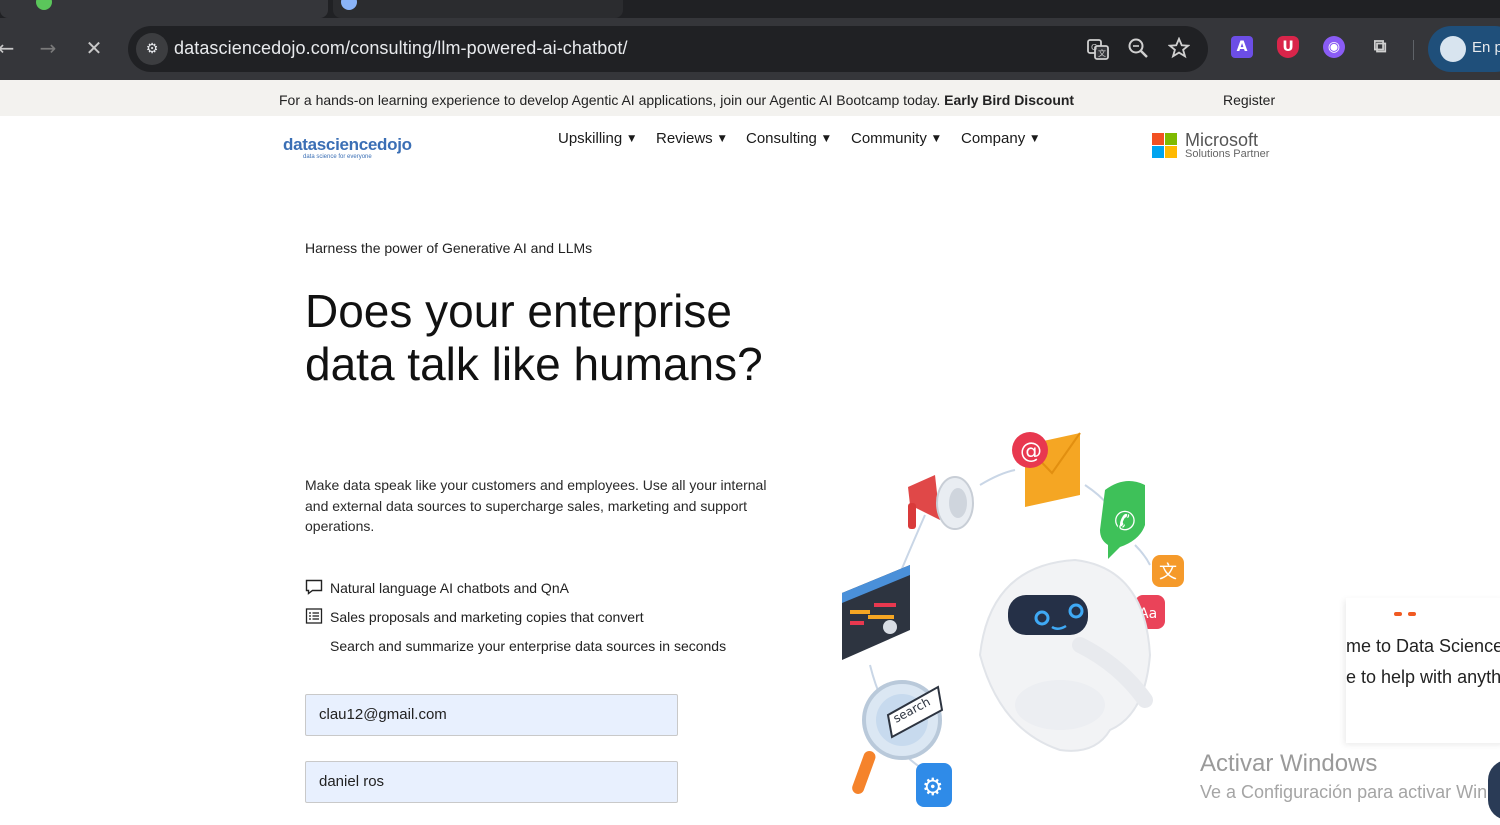 This screenshot has width=1500, height=825. I want to click on email-field: clau12@gmail.com, so click(491, 715).